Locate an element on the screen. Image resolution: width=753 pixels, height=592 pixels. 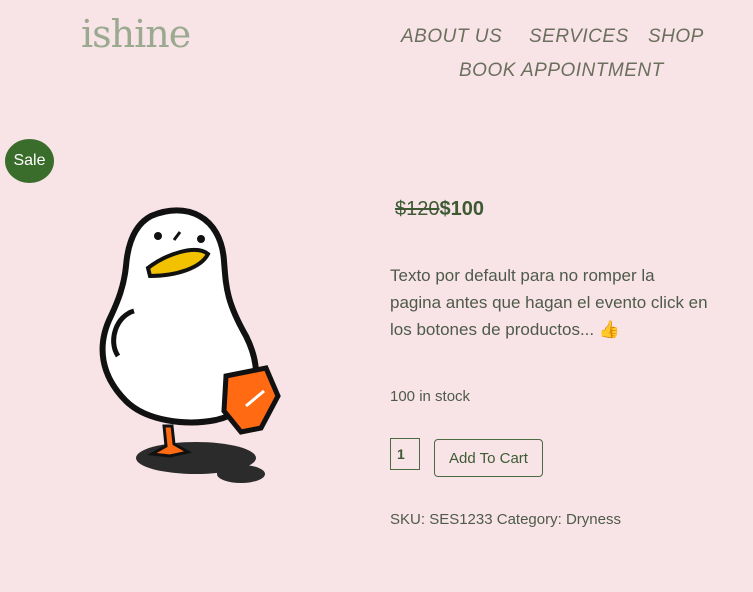
category-label: Category: is located at coordinates (529, 519).